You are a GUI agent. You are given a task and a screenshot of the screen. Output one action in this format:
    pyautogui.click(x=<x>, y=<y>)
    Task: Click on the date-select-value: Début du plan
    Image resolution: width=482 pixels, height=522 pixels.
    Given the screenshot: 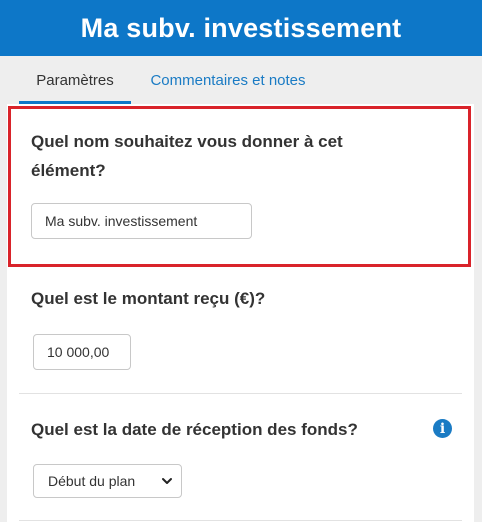 What is the action you would take?
    pyautogui.click(x=92, y=481)
    